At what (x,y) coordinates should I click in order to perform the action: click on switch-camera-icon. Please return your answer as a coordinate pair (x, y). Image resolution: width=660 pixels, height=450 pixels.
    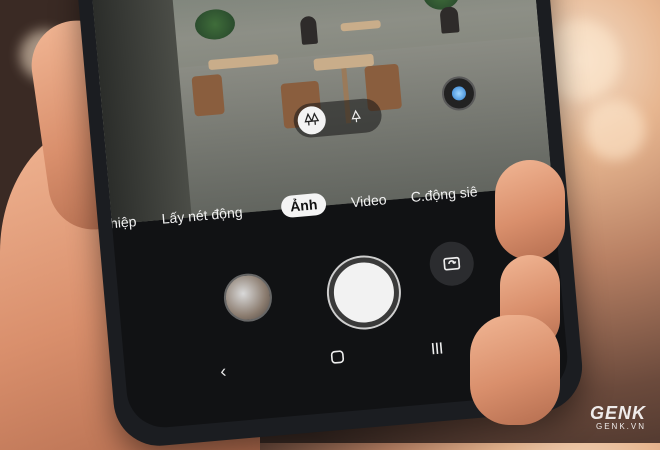
    Looking at the image, I should click on (451, 263).